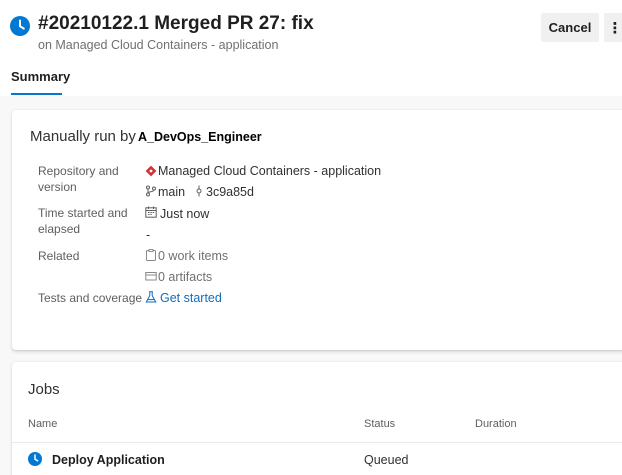  I want to click on repository-label: Repository and version, so click(78, 179).